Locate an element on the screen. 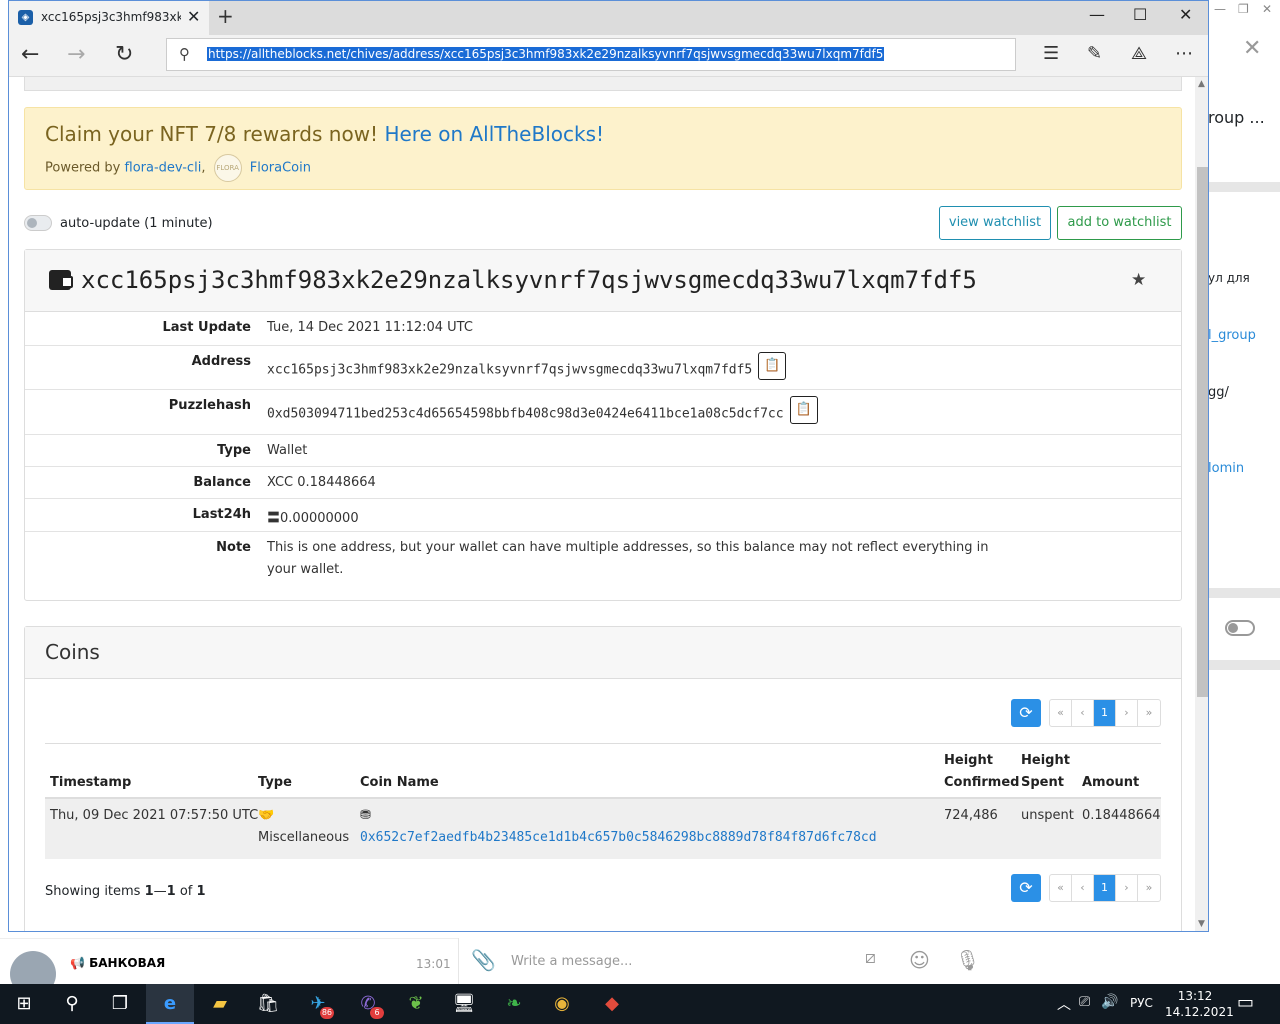 The height and width of the screenshot is (1024, 1280). windows-start-icon: ⊞ is located at coordinates (24, 1004).